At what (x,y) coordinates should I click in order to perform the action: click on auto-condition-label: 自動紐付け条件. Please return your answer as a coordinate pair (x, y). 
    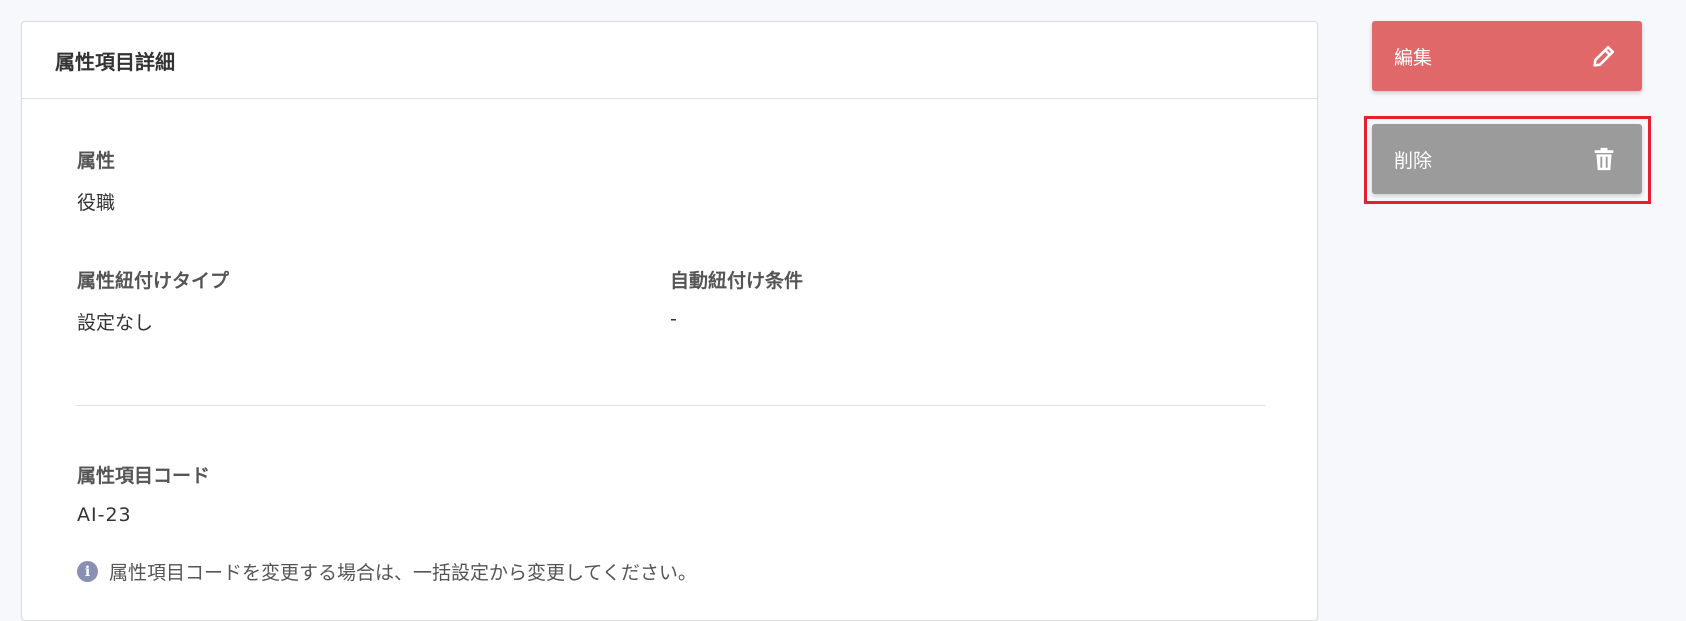
    Looking at the image, I should click on (737, 281).